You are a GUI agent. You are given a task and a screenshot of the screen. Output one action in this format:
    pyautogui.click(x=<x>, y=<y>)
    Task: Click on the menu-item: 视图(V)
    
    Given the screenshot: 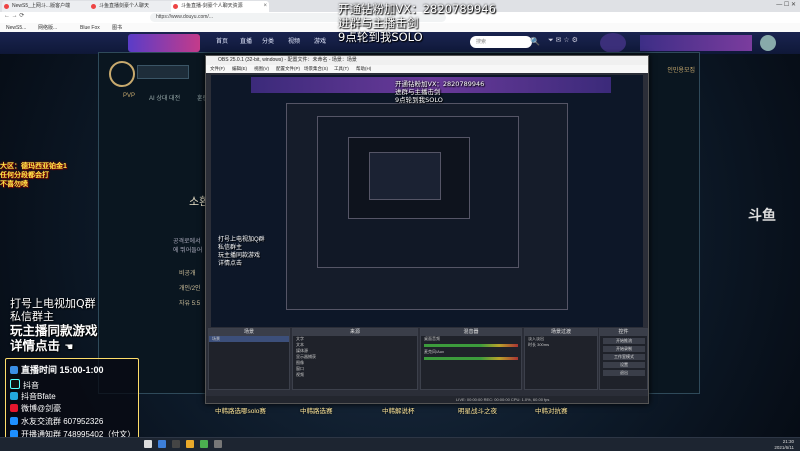 What is the action you would take?
    pyautogui.click(x=261, y=69)
    